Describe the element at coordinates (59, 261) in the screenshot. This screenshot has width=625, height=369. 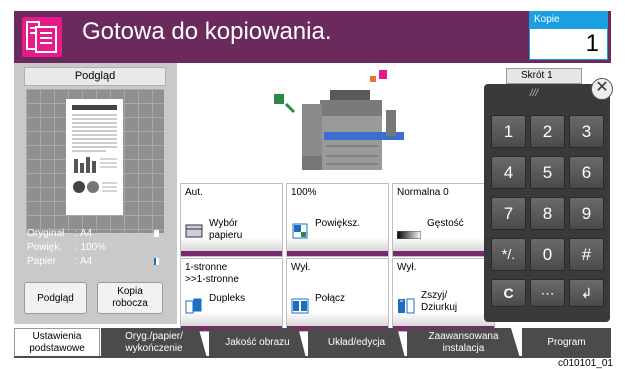
I see `paper-row: Papier : A4` at that location.